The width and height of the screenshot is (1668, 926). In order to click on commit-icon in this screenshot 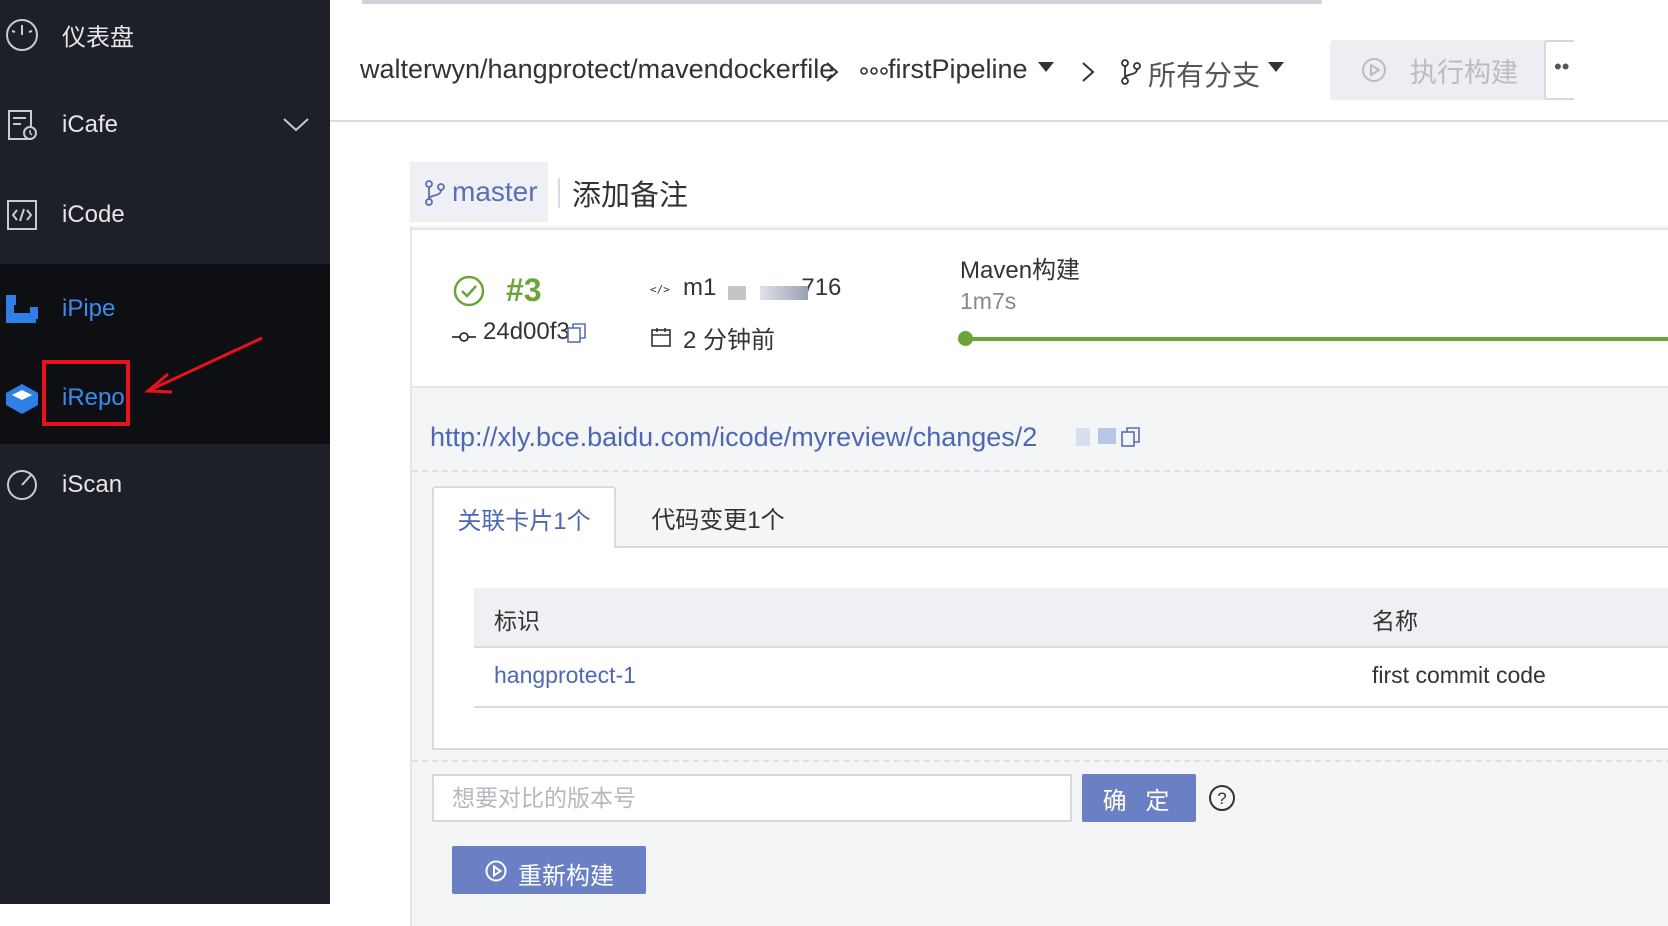, I will do `click(464, 337)`.